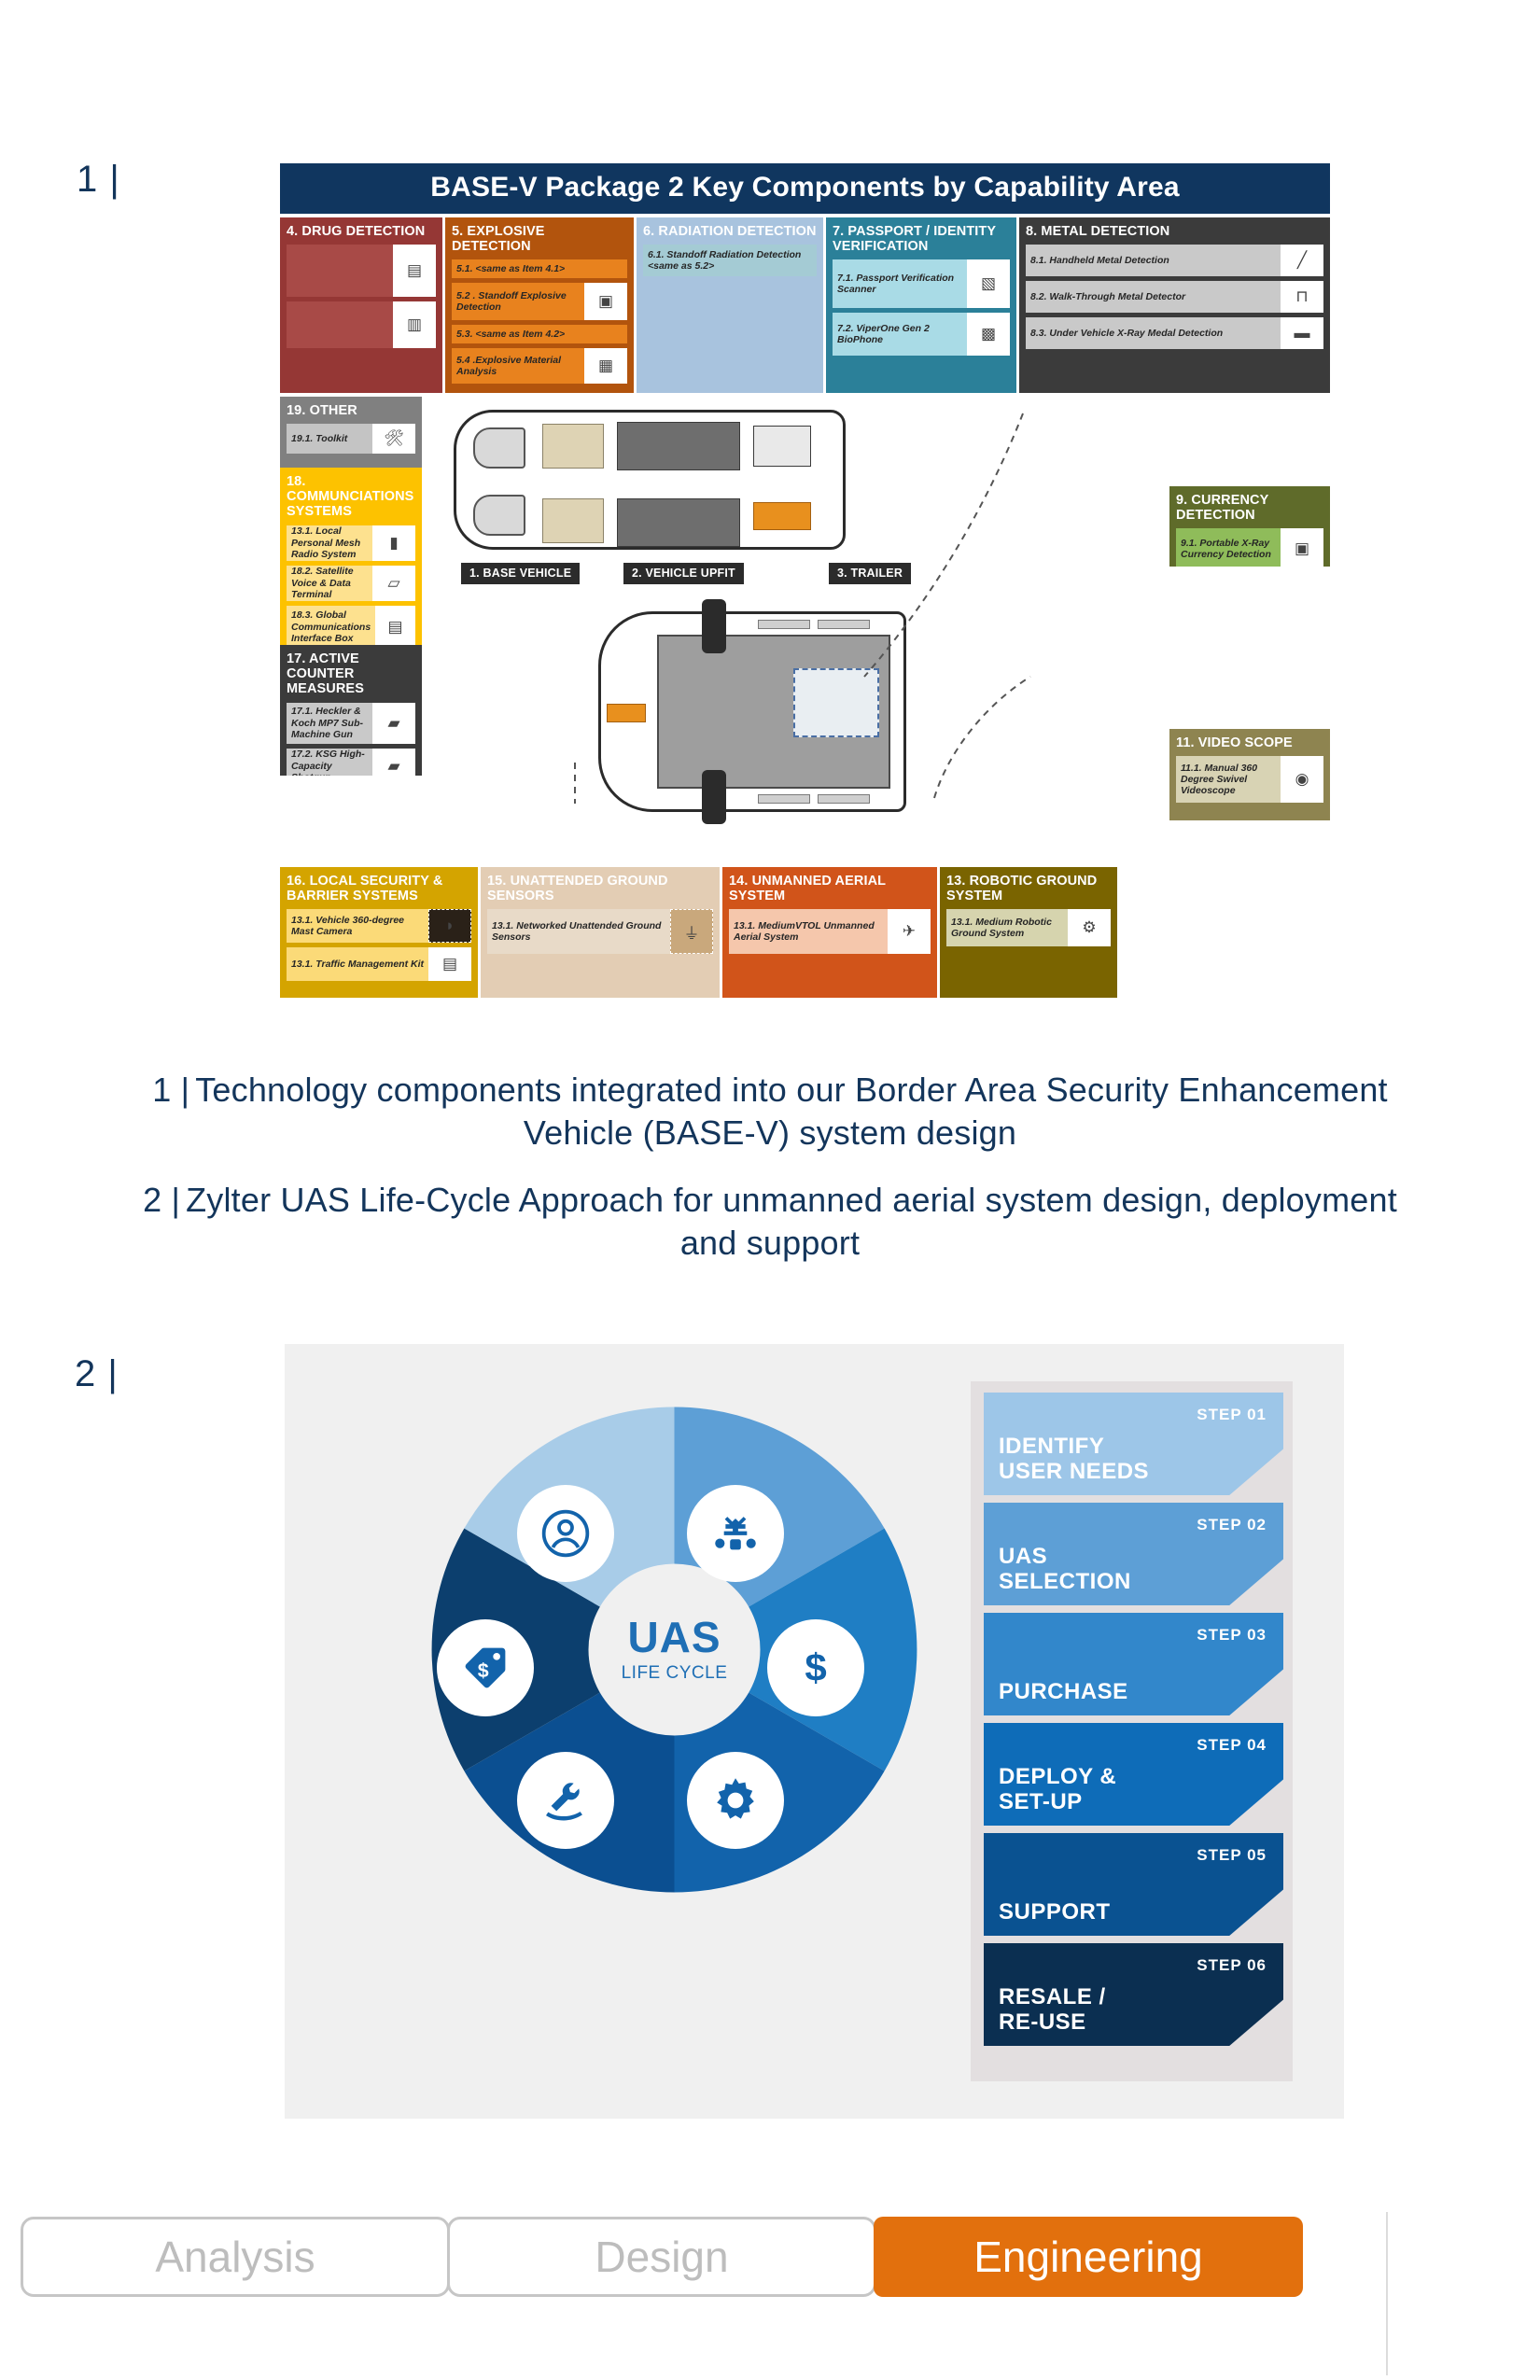 This screenshot has height=2380, width=1540. I want to click on step-uas-selection: STEP 02 UAS SELECTION, so click(1133, 1554).